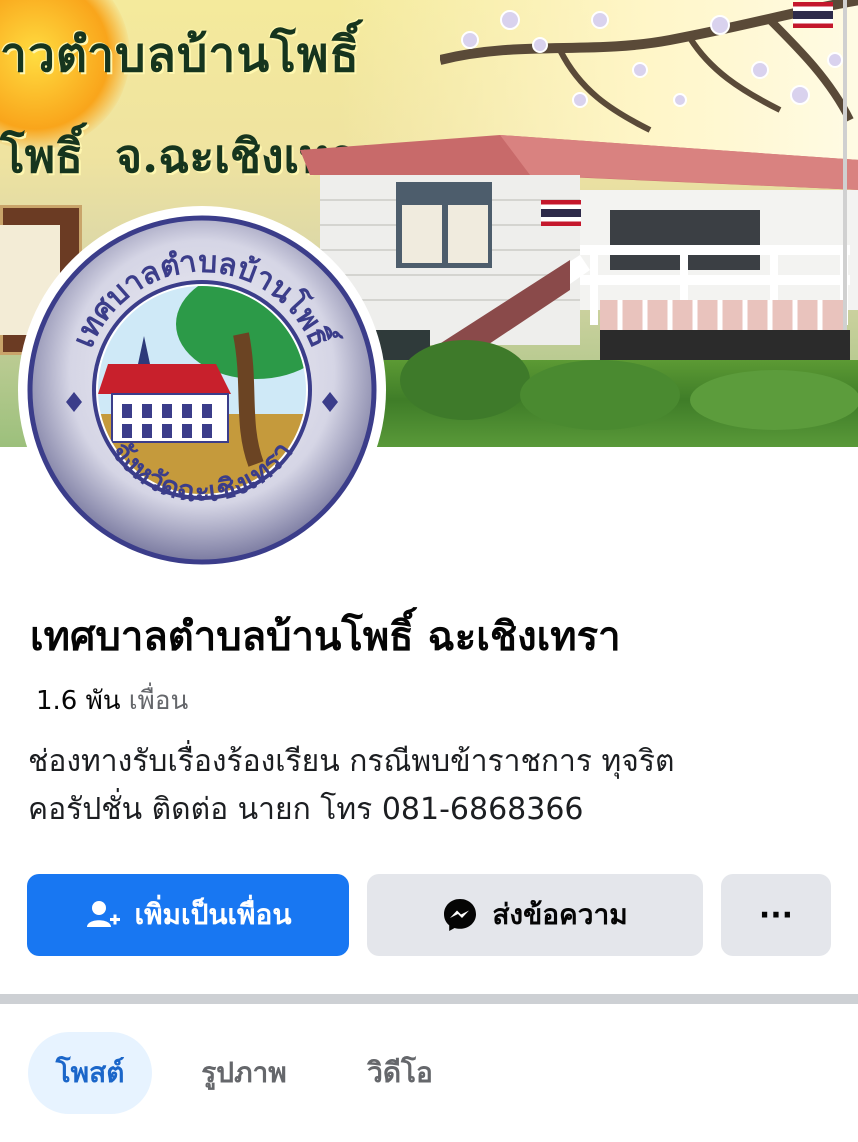 Image resolution: width=858 pixels, height=1142 pixels. What do you see at coordinates (90, 1073) in the screenshot?
I see `tab-posts: โพสต์` at bounding box center [90, 1073].